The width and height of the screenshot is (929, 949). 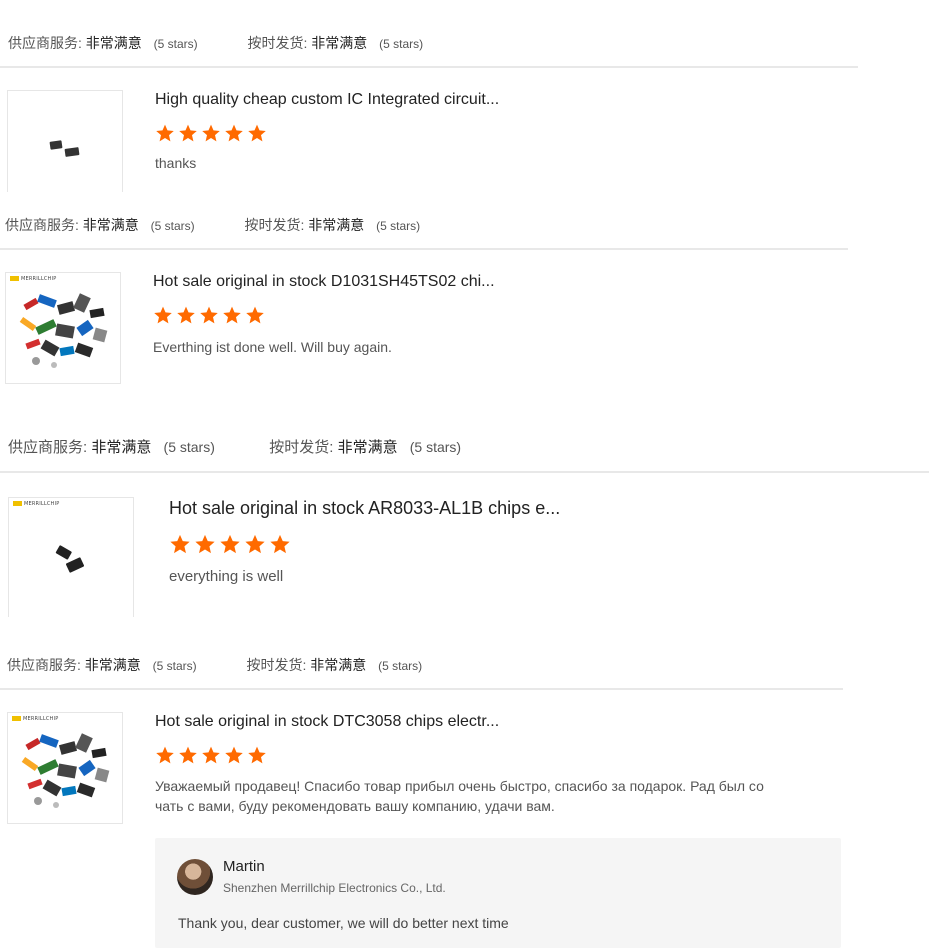 What do you see at coordinates (226, 576) in the screenshot?
I see `review-comment: everything is well` at bounding box center [226, 576].